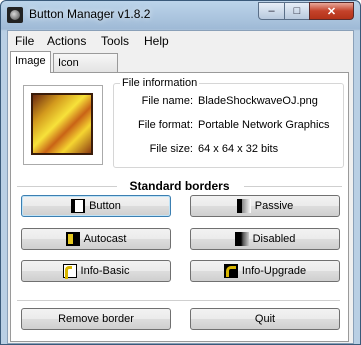 The width and height of the screenshot is (361, 345). I want to click on passive-border-icon, so click(243, 206).